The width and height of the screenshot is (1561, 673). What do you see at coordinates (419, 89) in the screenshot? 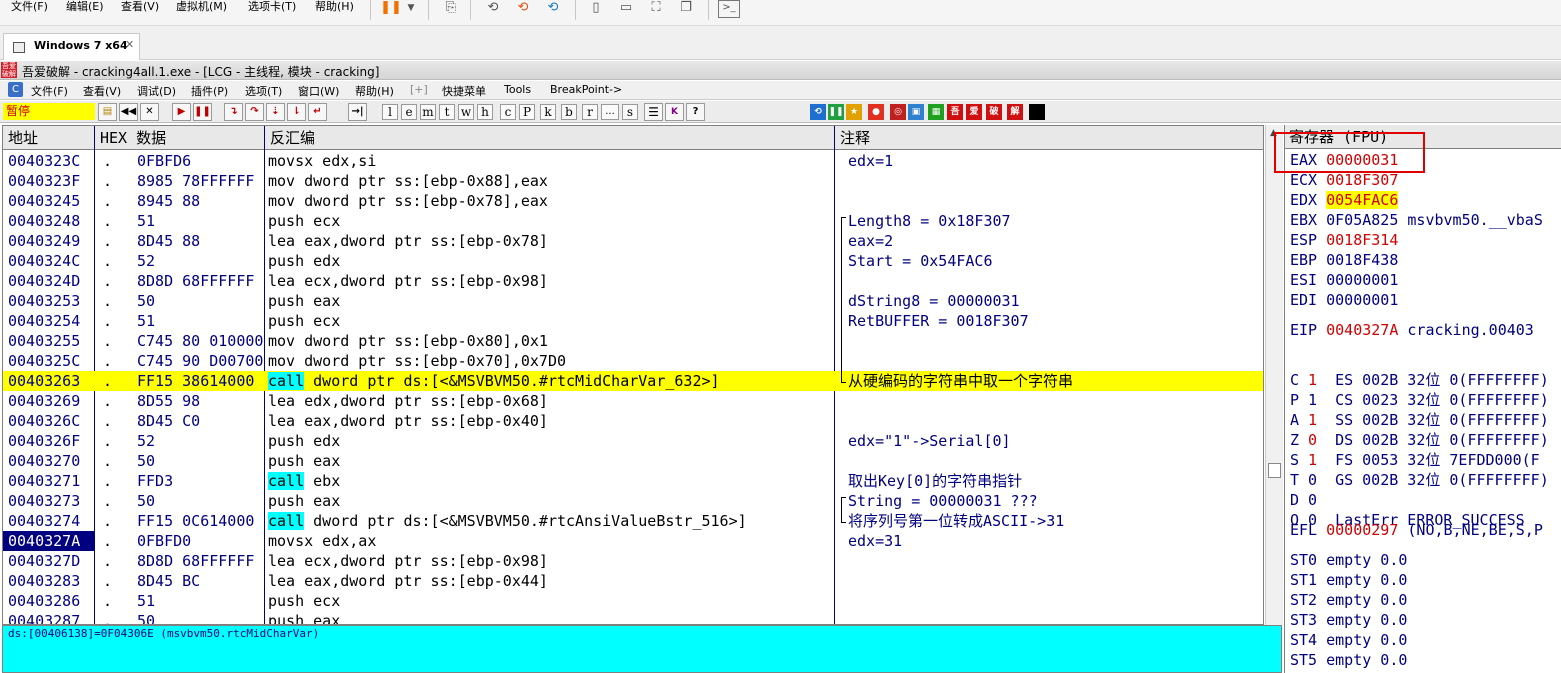
I see `od-menu-expand: [+]` at bounding box center [419, 89].